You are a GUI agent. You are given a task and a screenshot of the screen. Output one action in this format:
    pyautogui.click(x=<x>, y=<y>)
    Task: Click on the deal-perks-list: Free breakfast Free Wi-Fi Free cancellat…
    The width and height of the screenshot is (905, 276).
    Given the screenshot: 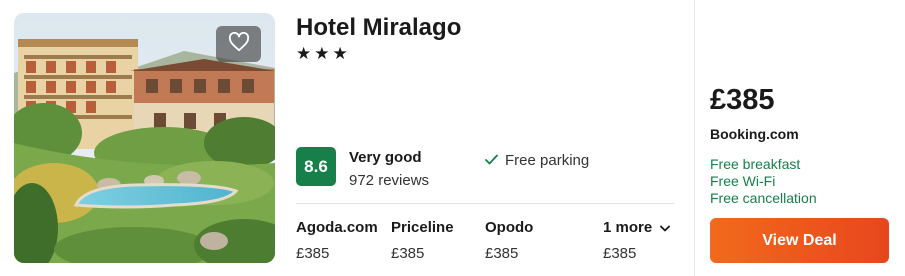 What is the action you would take?
    pyautogui.click(x=763, y=181)
    